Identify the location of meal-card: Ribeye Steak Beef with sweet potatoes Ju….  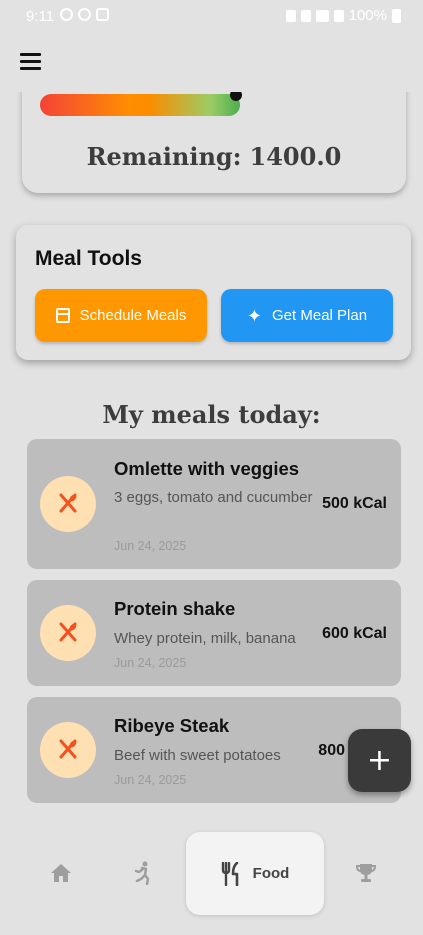
(214, 750).